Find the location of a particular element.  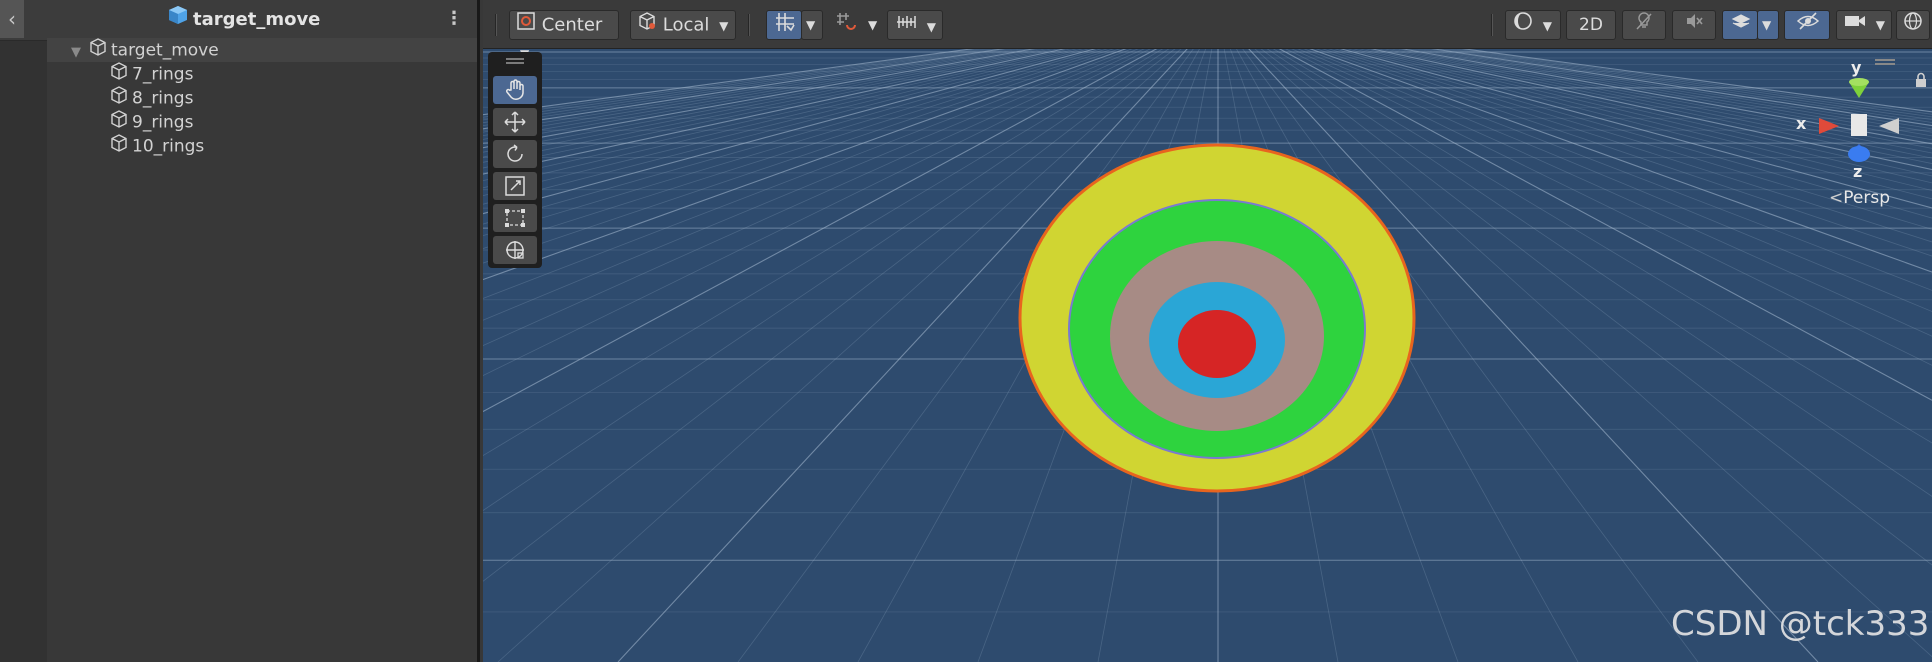

hand-tool-button is located at coordinates (515, 90).